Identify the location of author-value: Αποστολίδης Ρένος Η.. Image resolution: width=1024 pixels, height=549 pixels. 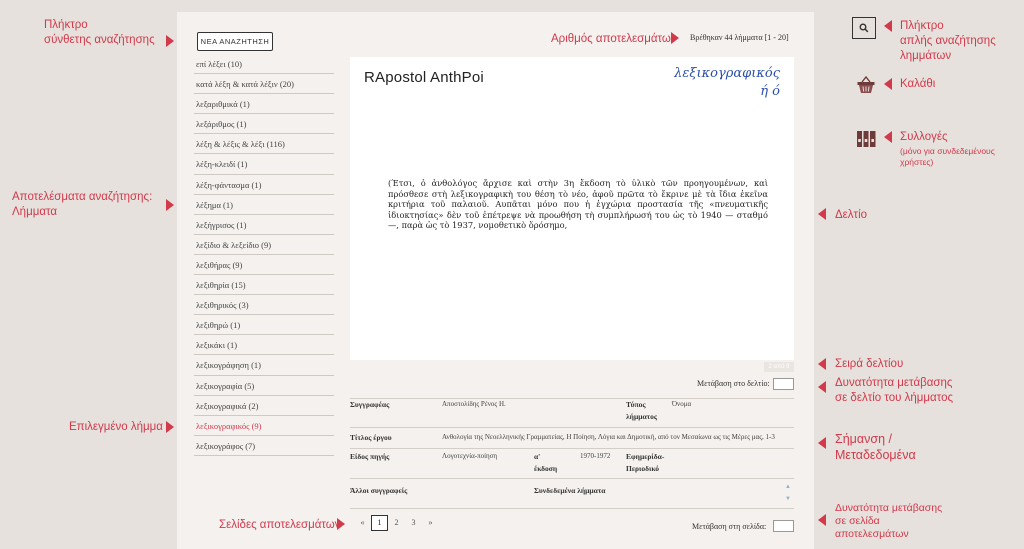
(474, 404).